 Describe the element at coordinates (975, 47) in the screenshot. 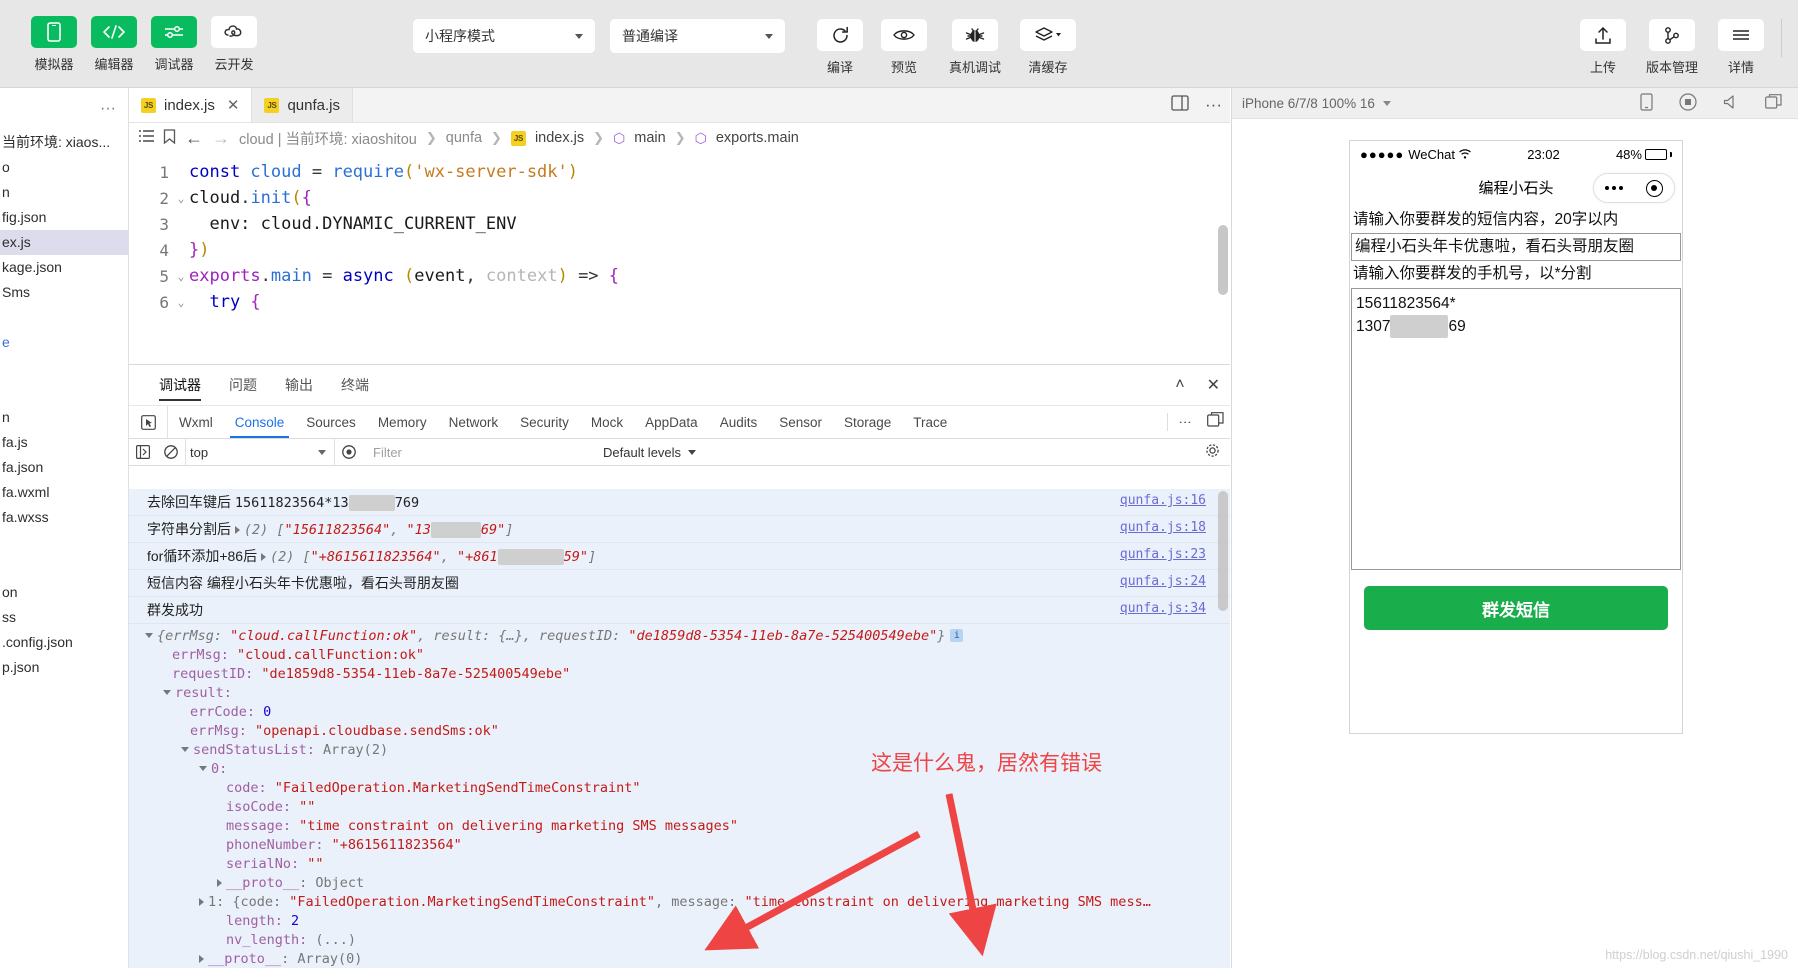

I see `toolbar-realdevice-button: 真机调试` at that location.